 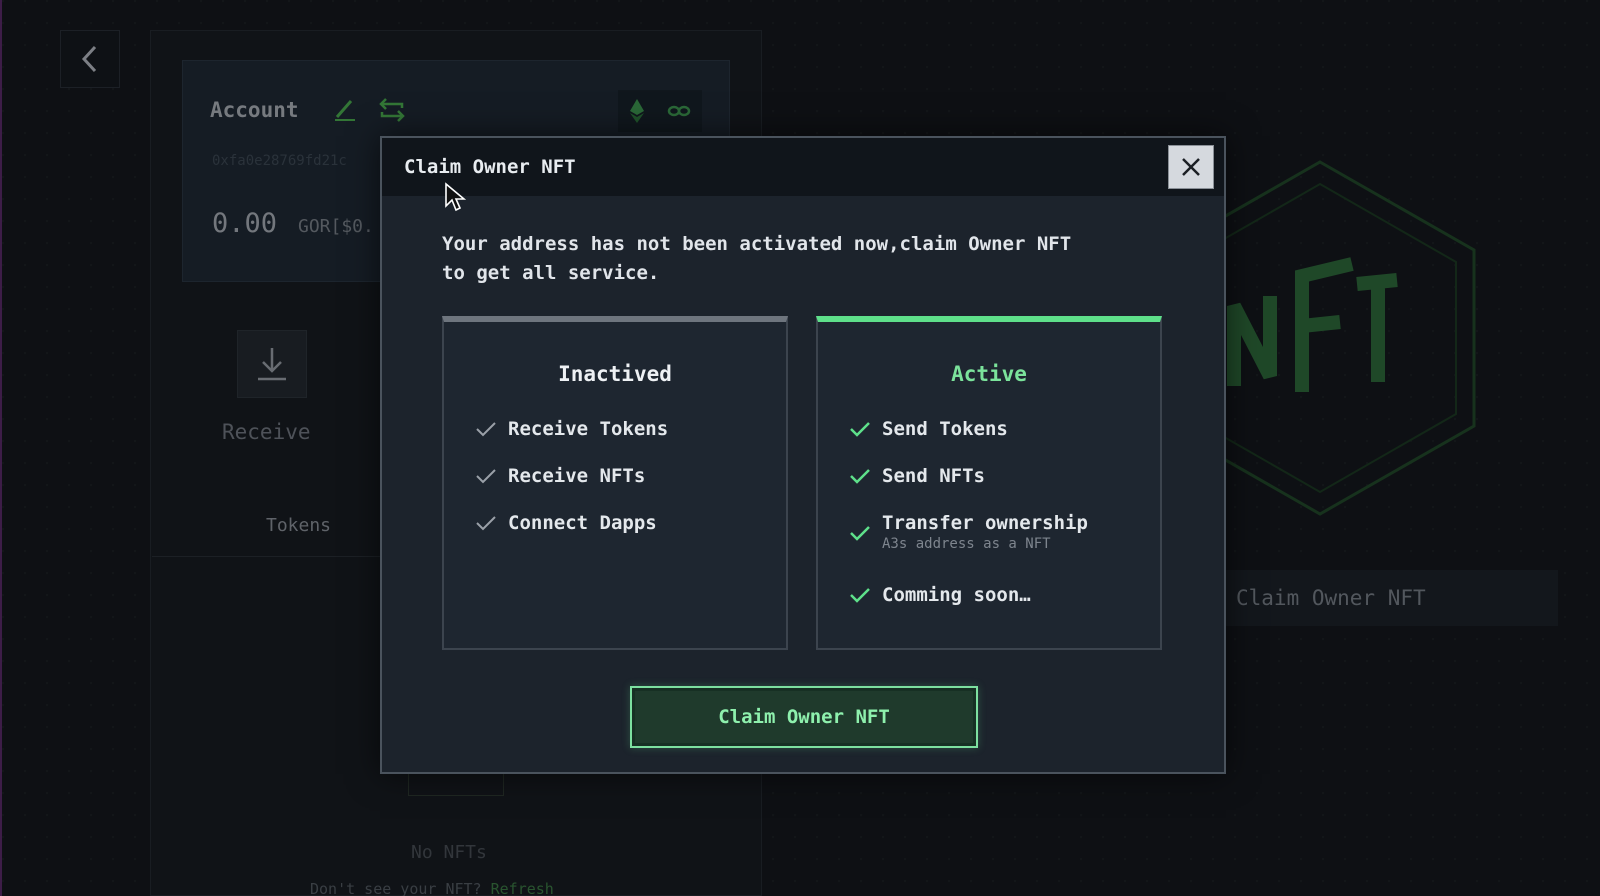 I want to click on close-icon, so click(x=1191, y=167).